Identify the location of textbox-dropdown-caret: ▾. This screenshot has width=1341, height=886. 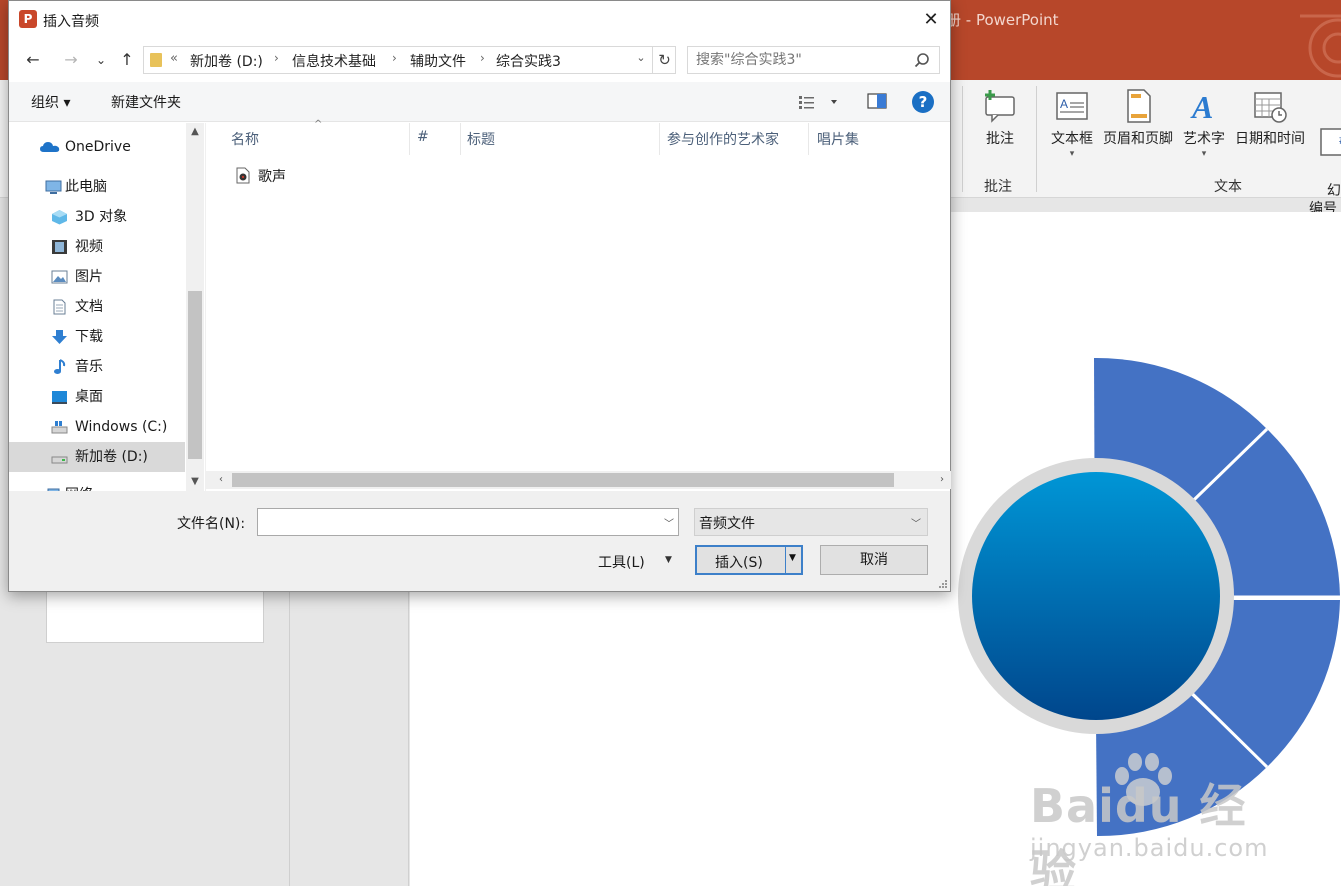
(1072, 154).